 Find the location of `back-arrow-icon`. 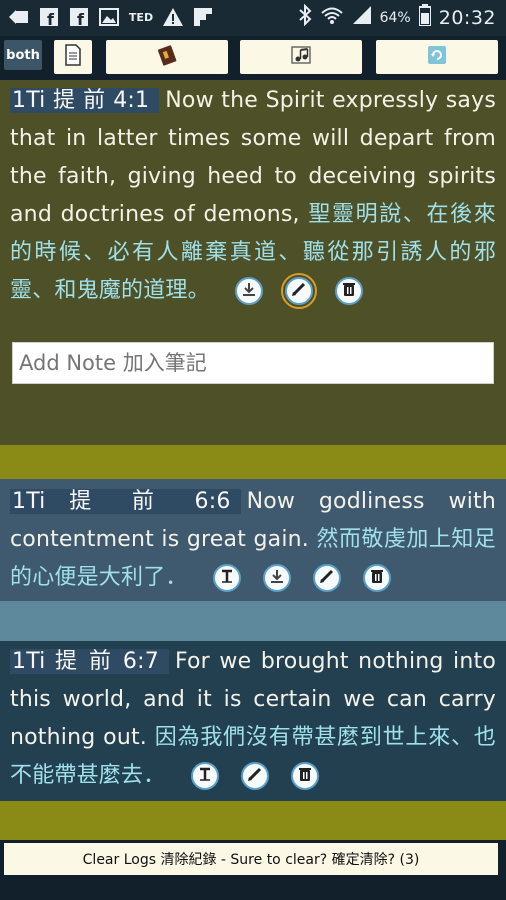

back-arrow-icon is located at coordinates (19, 17).